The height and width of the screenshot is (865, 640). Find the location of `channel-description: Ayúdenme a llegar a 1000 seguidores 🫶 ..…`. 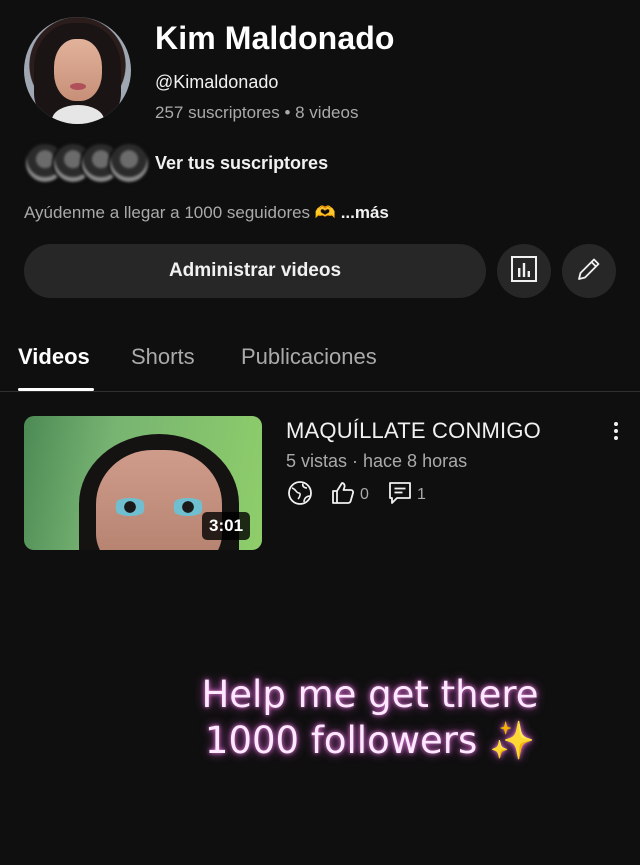

channel-description: Ayúdenme a llegar a 1000 seguidores 🫶 ..… is located at coordinates (206, 213).